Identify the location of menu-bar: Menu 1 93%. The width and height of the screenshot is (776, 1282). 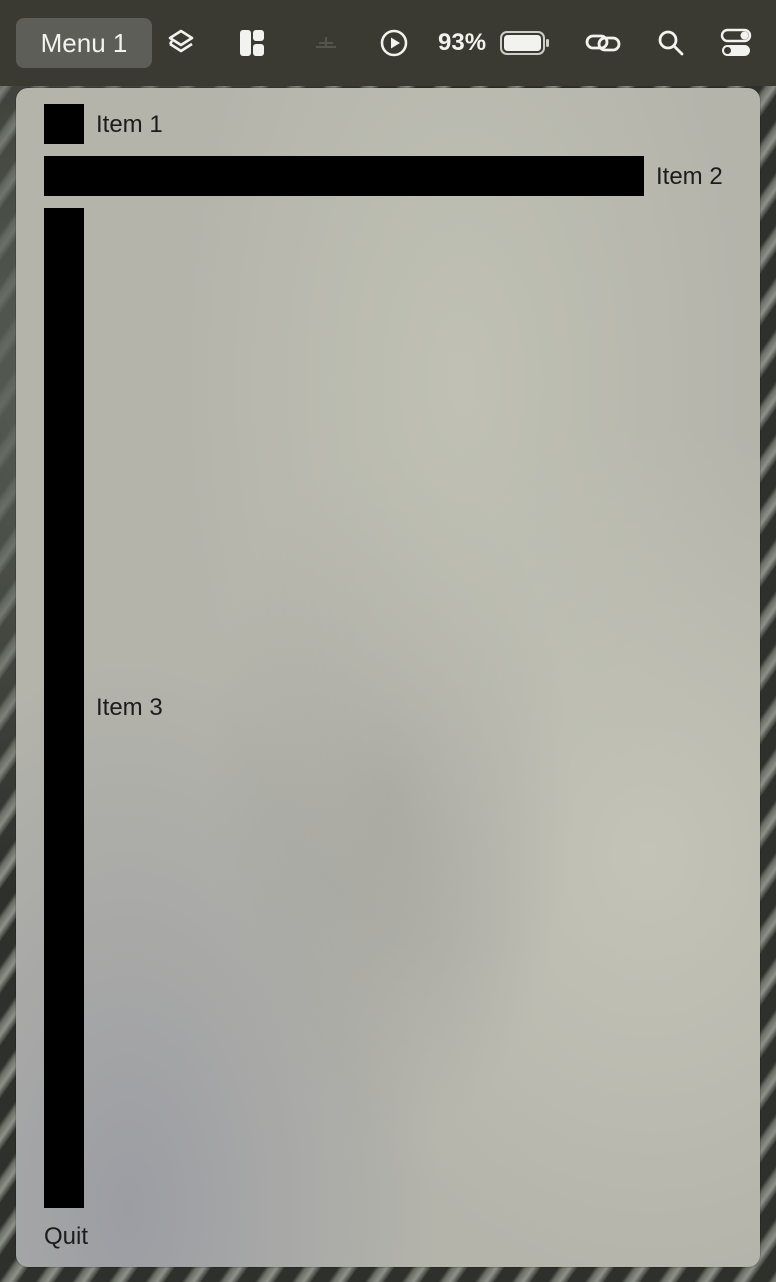
(388, 43).